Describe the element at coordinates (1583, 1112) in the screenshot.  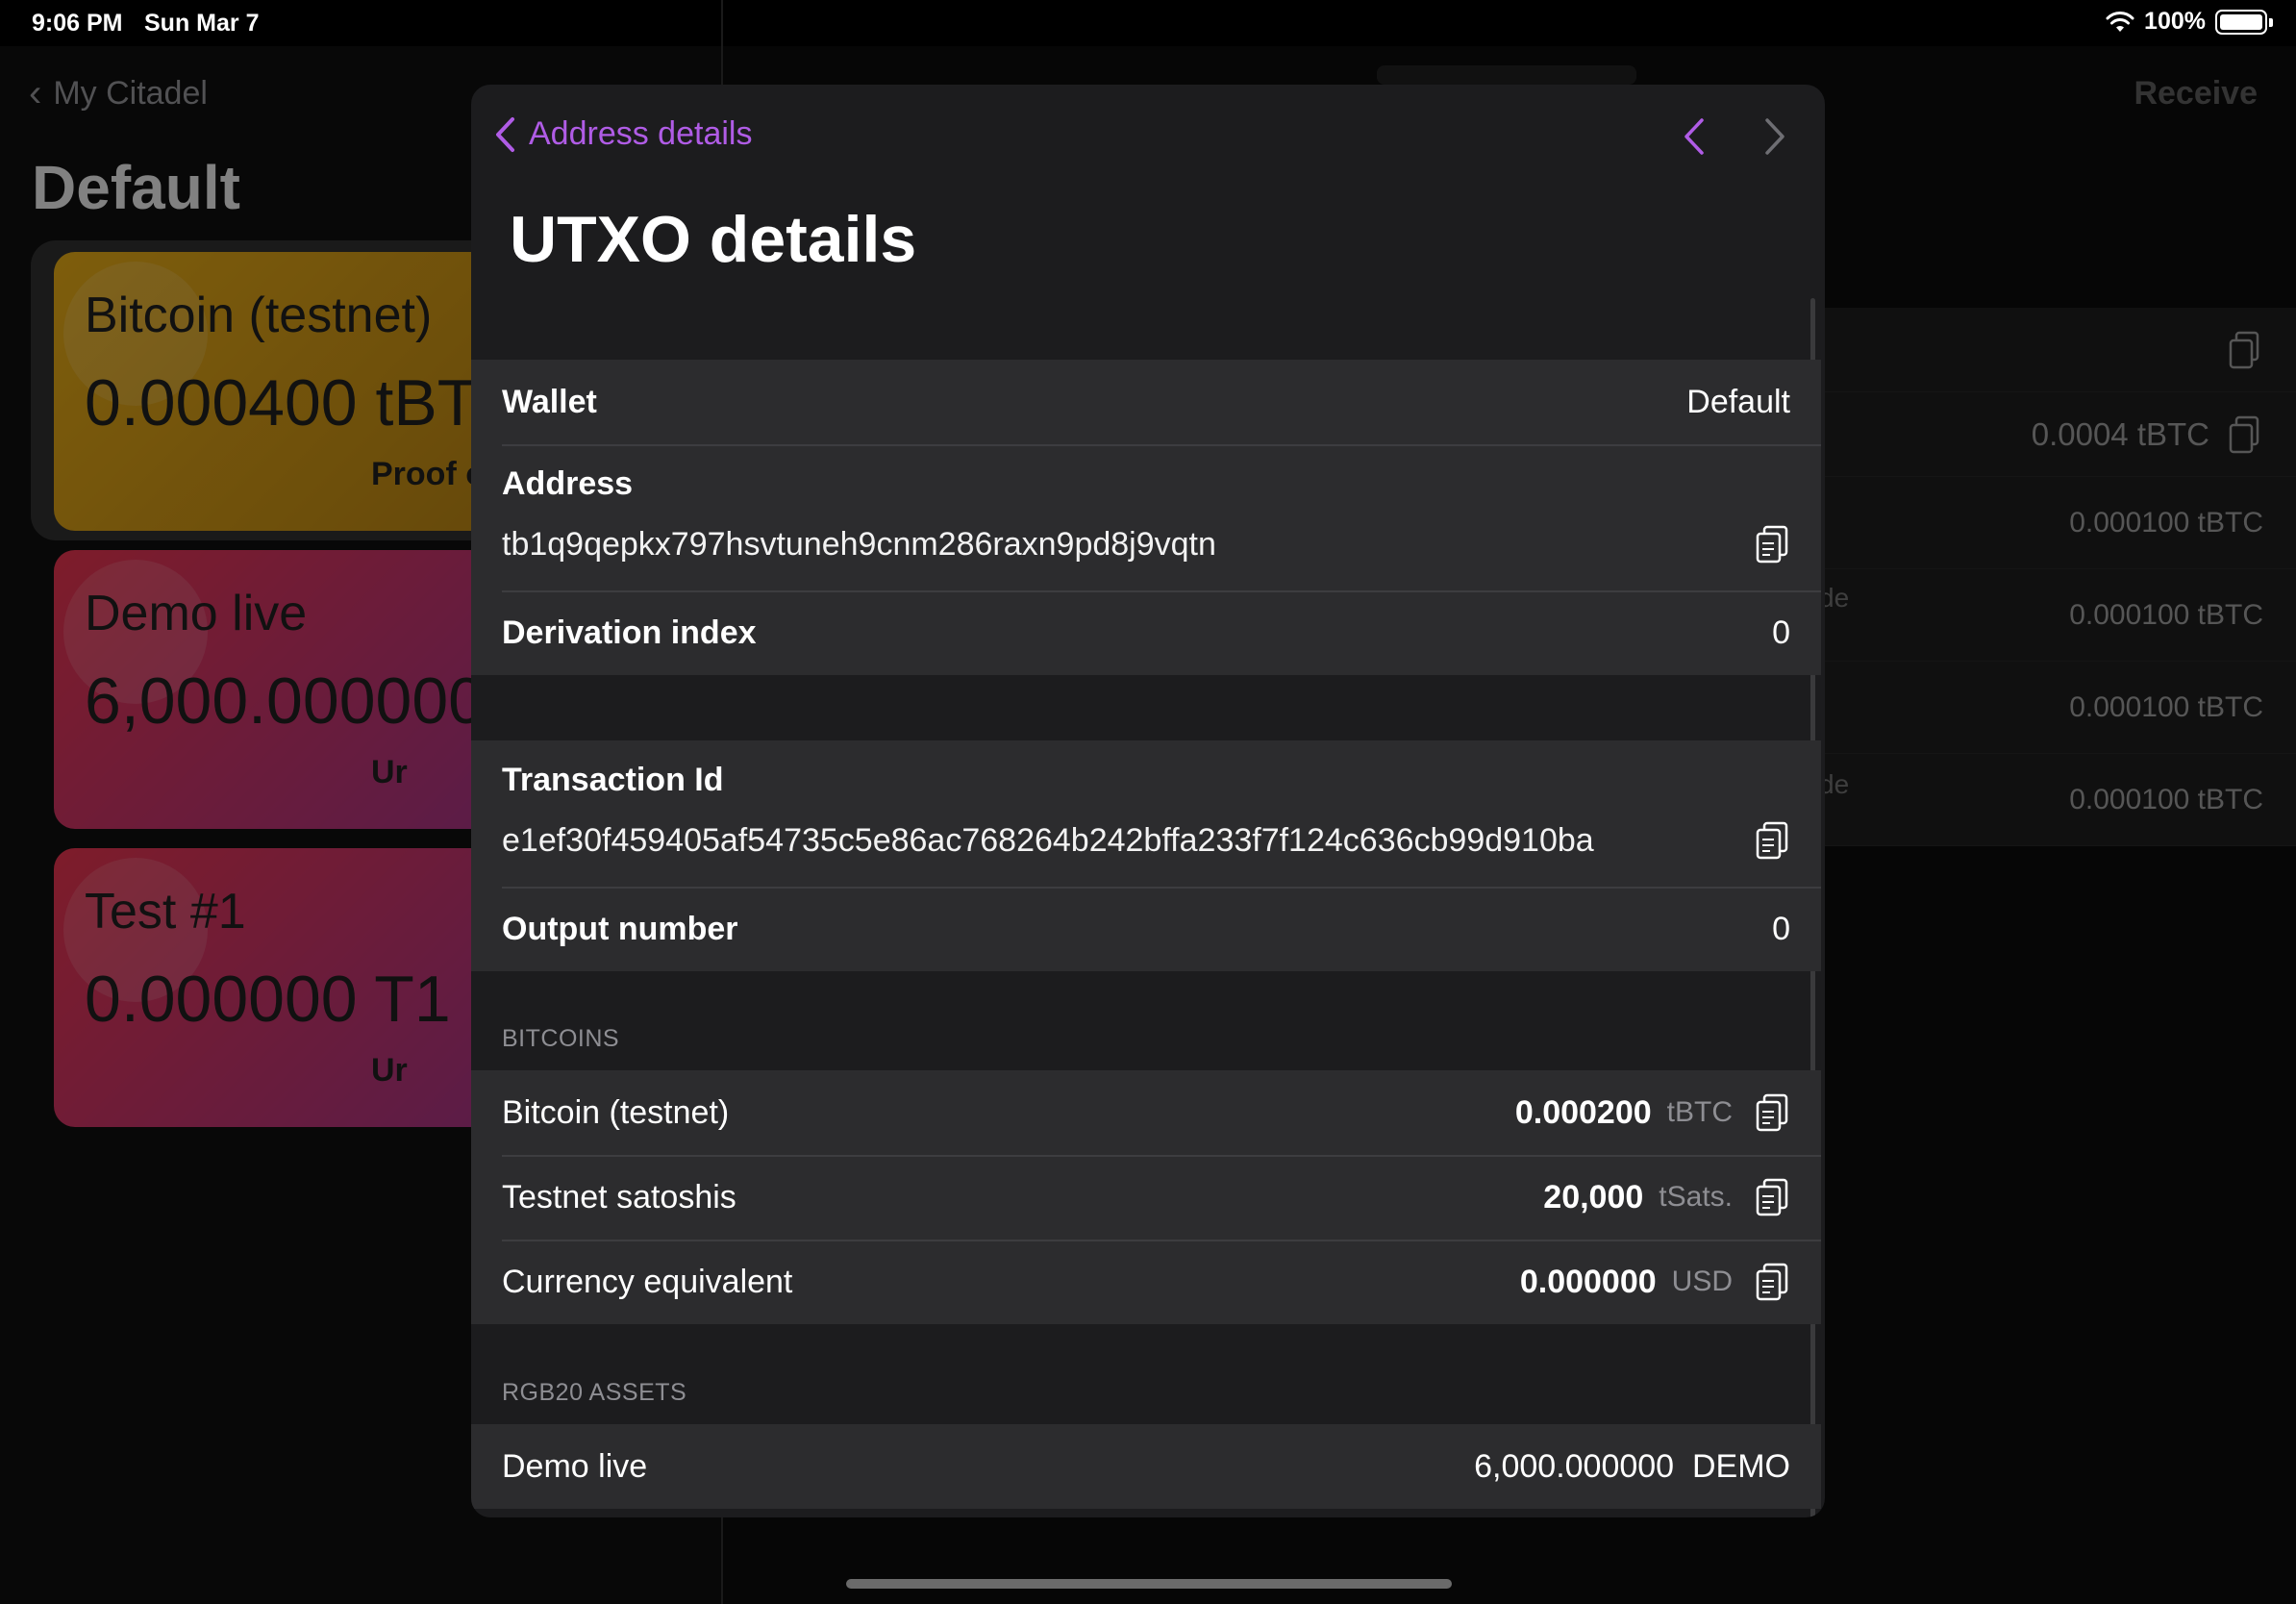
I see `amount-value: 0.000200` at that location.